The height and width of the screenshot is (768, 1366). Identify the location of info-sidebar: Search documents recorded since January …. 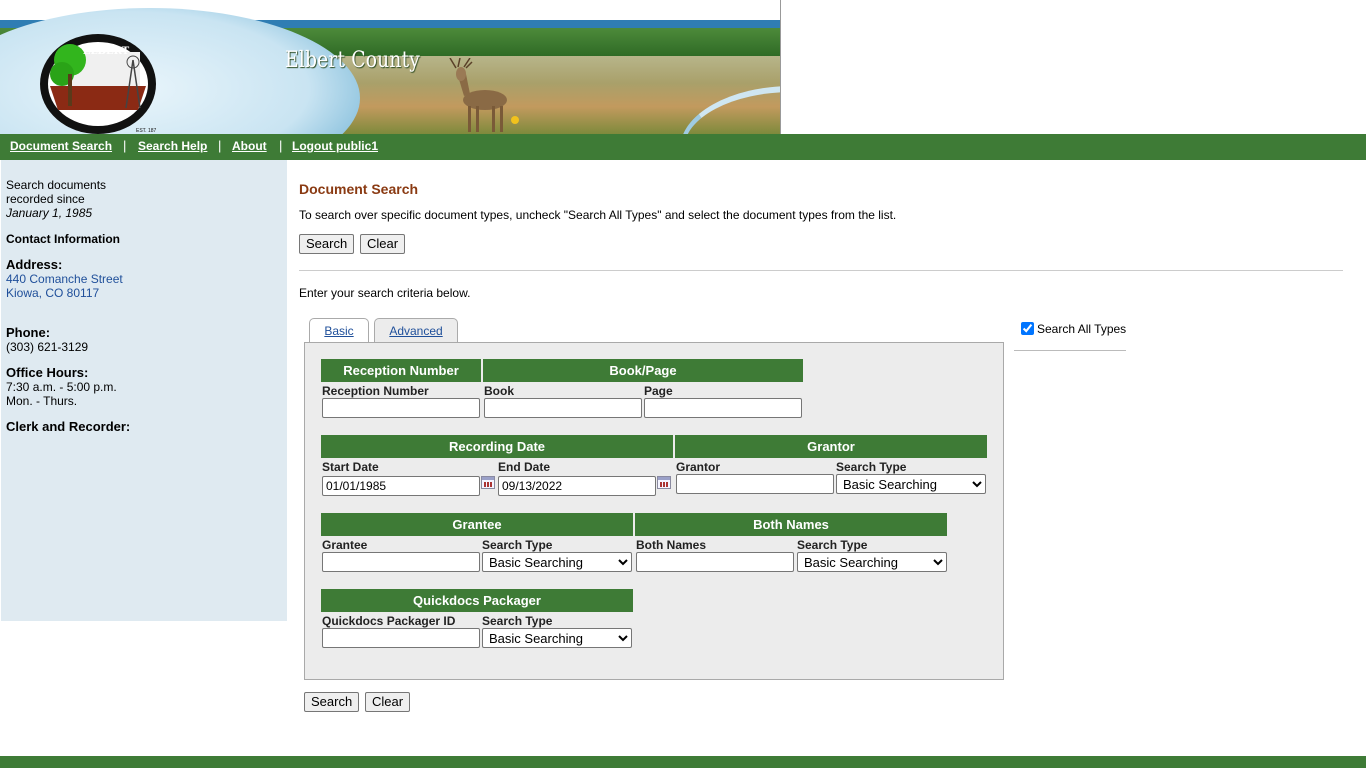
(144, 390).